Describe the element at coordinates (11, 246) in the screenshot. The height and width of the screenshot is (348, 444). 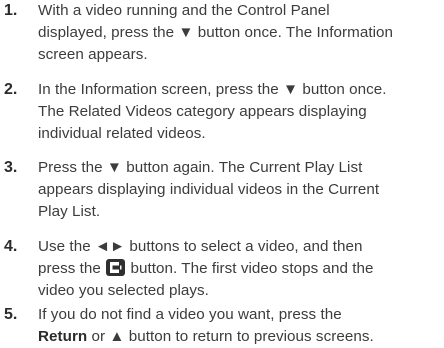
I see `step-number: 4.` at that location.